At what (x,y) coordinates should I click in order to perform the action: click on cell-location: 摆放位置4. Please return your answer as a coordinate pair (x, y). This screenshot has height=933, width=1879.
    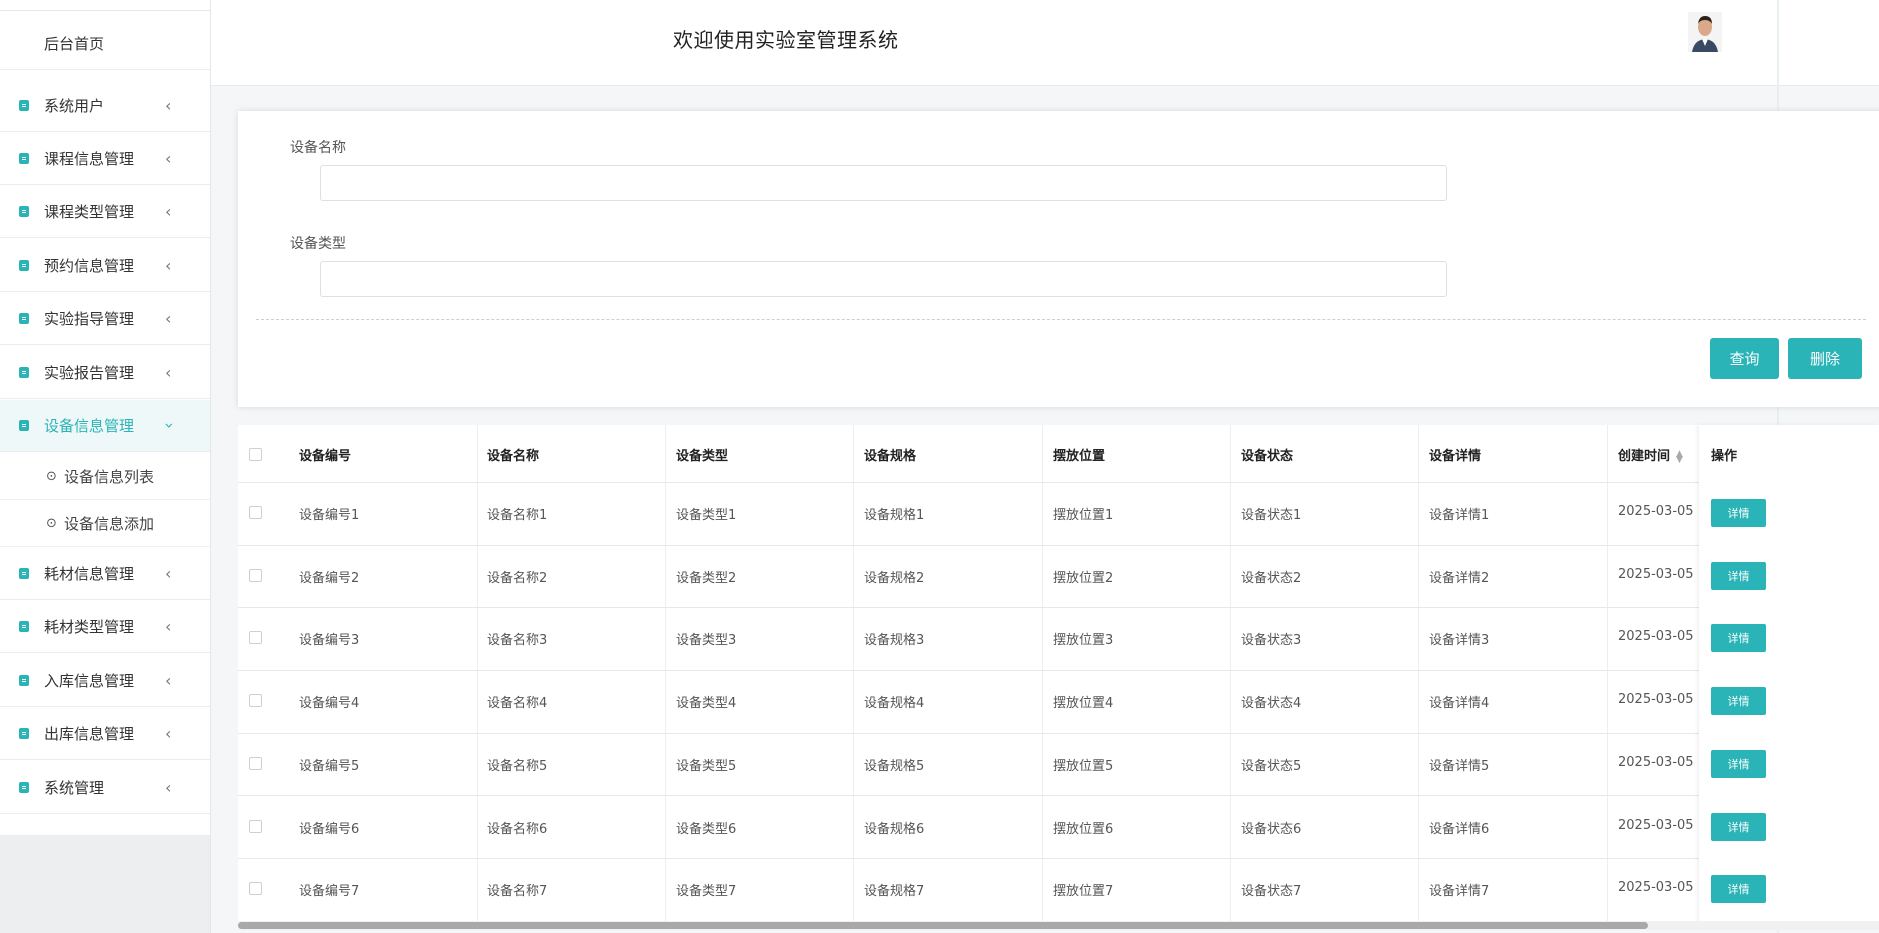
    Looking at the image, I should click on (1083, 704).